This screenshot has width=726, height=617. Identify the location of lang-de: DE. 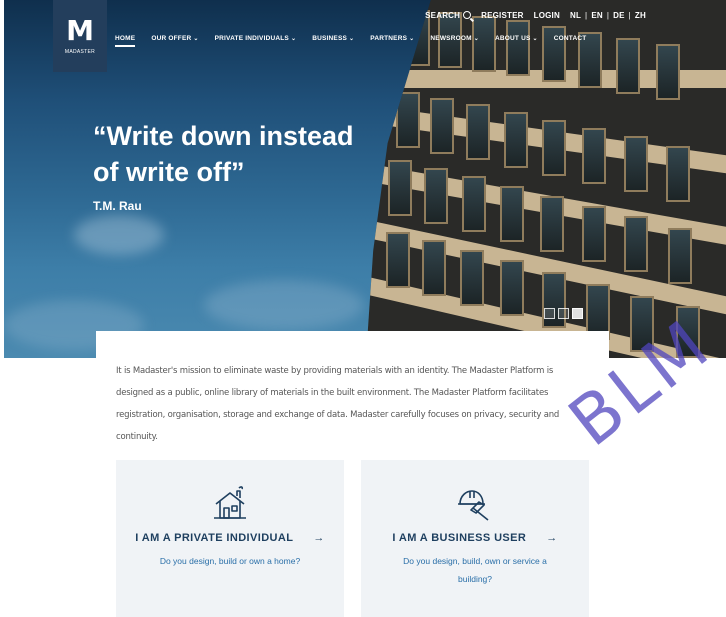
(619, 15).